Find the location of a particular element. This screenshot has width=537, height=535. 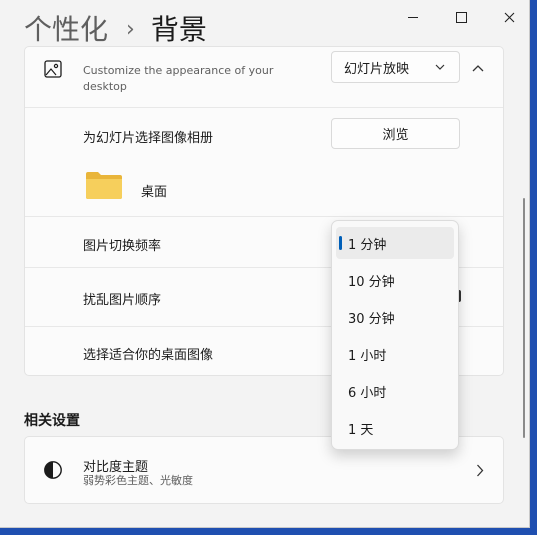

maximize-button is located at coordinates (461, 17).